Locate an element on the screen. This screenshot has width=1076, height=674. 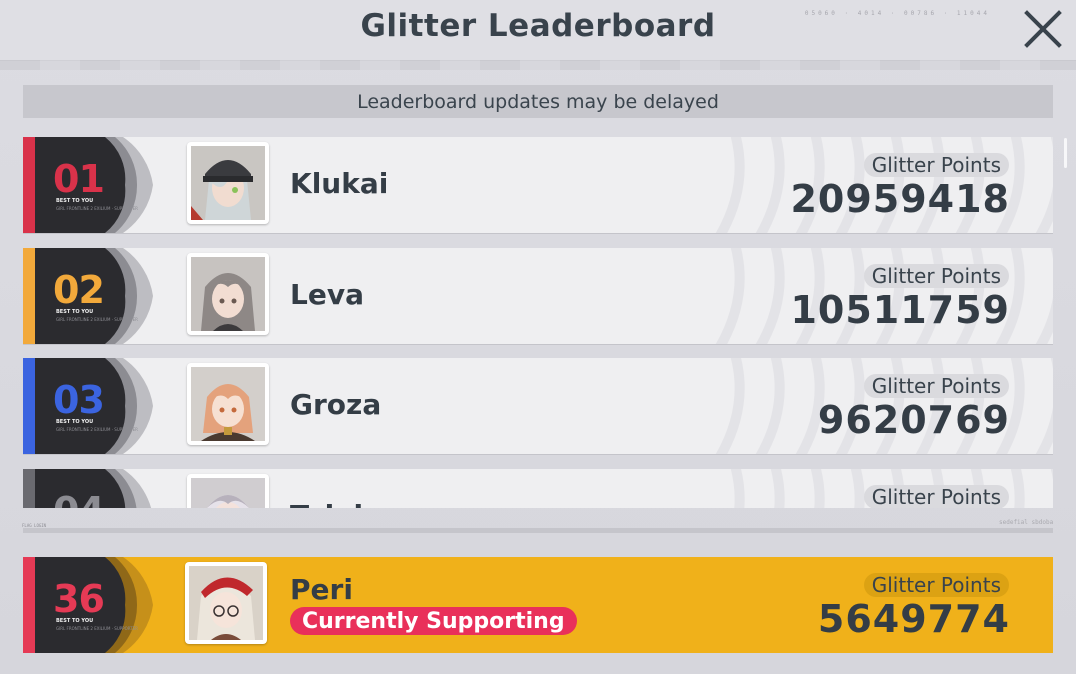
avatar-peri is located at coordinates (226, 603).